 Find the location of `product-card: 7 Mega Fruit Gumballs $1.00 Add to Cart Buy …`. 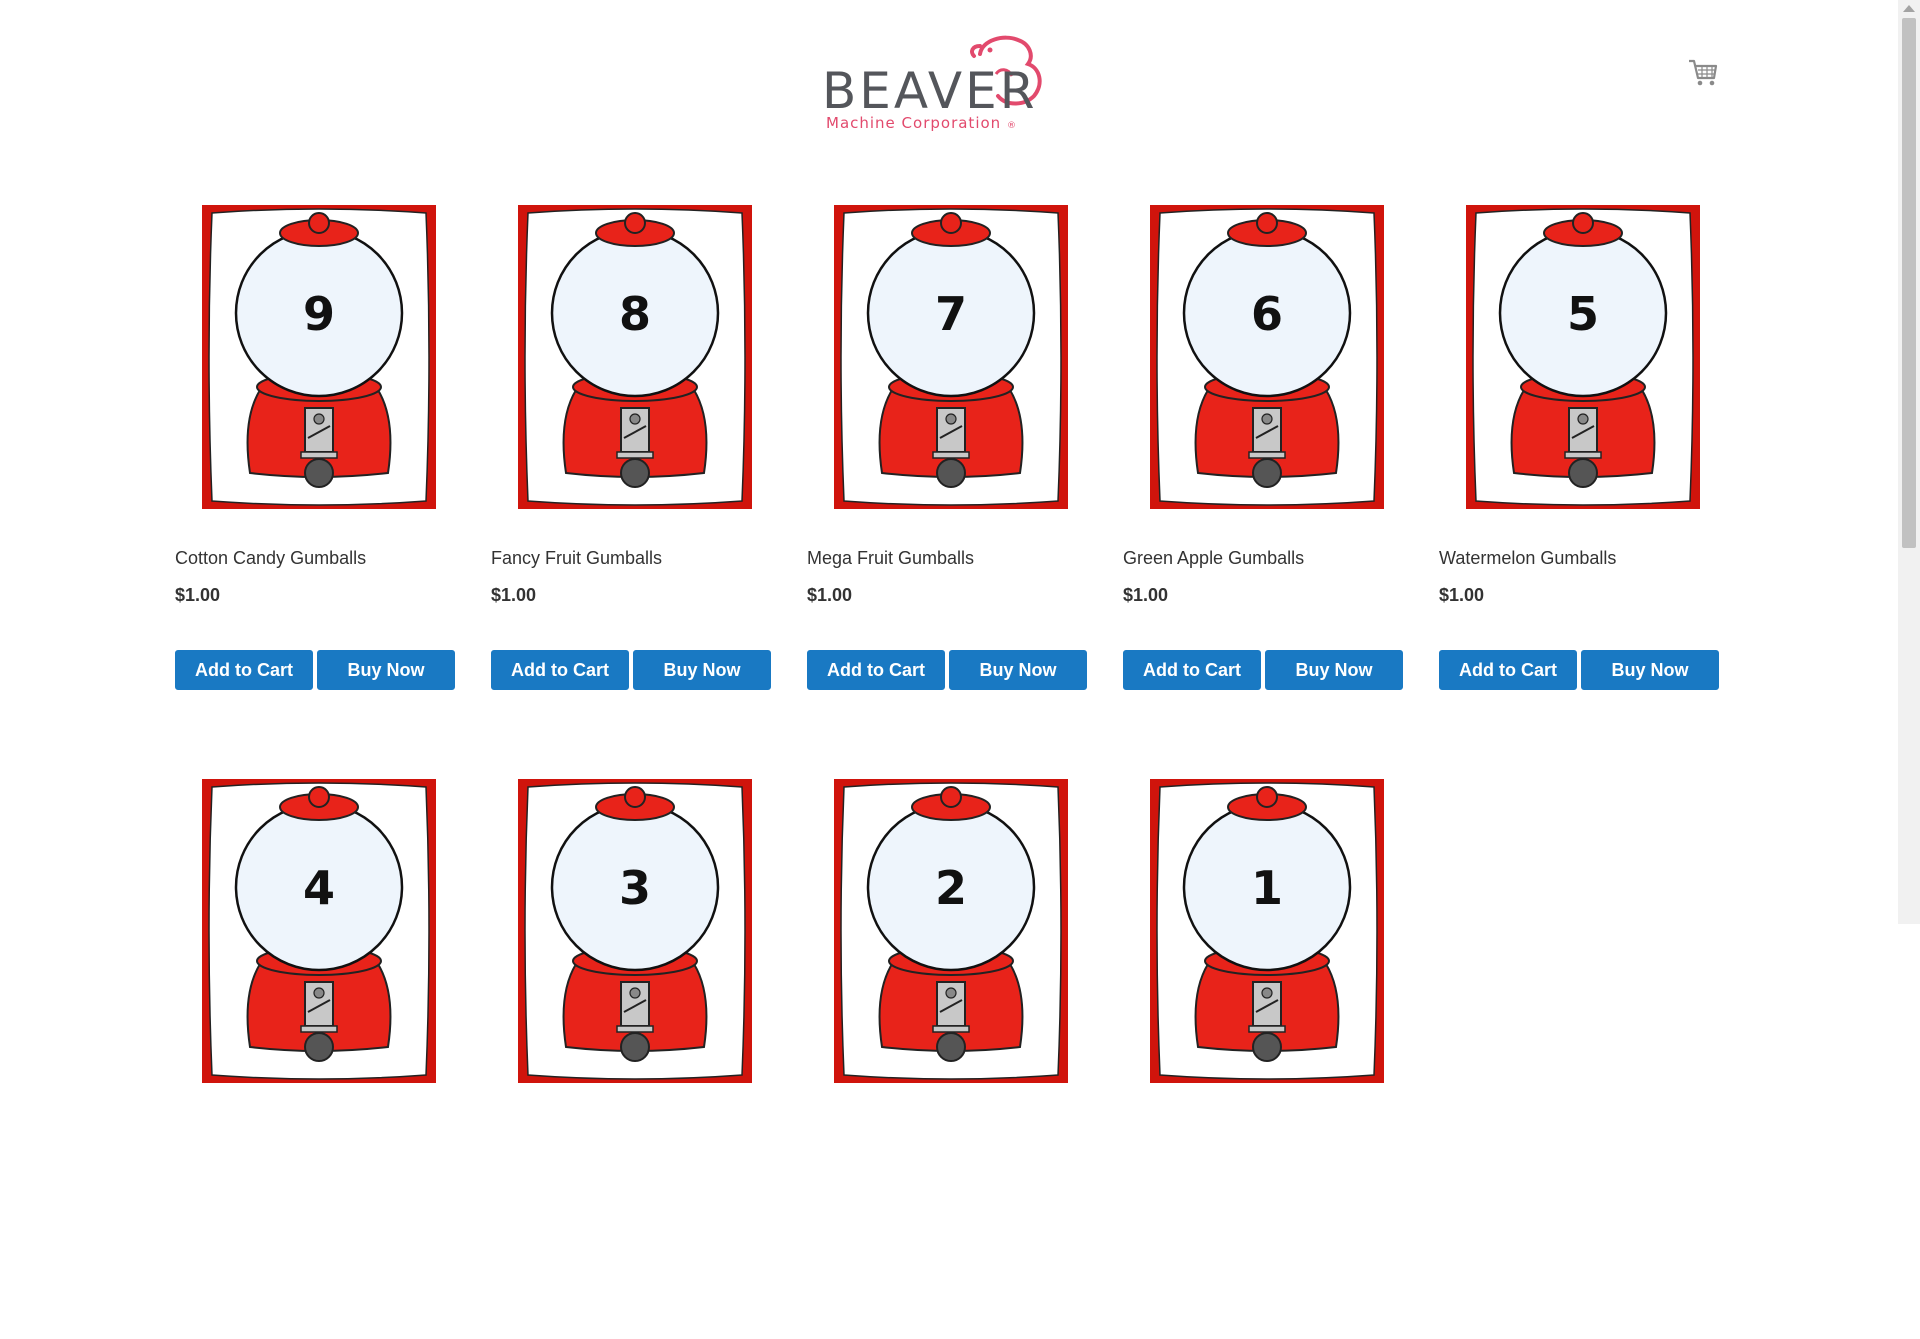

product-card: 7 Mega Fruit Gumballs $1.00 Add to Cart Buy … is located at coordinates (947, 485).